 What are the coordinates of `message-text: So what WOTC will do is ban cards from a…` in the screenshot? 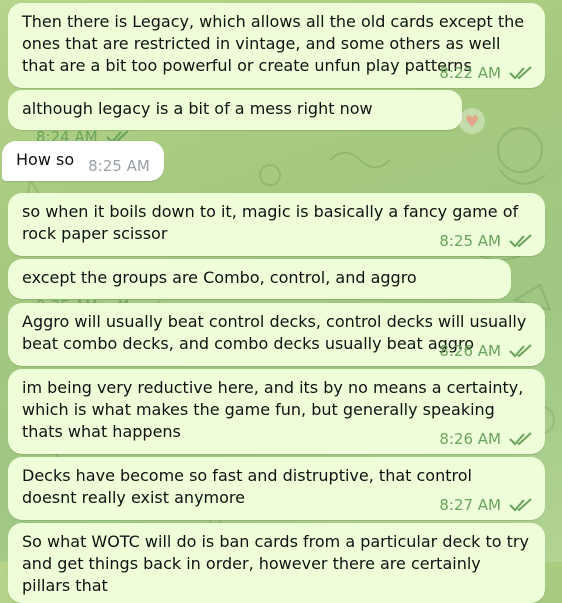 It's located at (278, 563).